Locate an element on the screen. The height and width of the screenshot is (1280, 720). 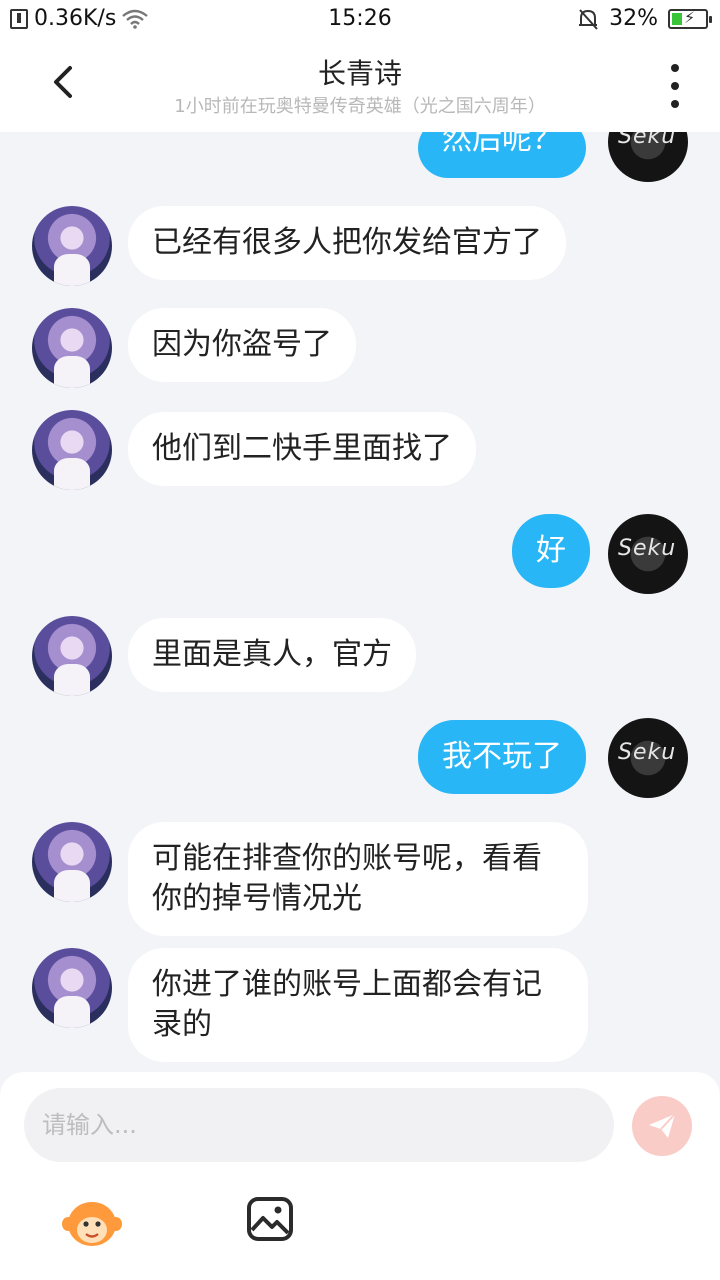
more-options-button is located at coordinates (675, 86).